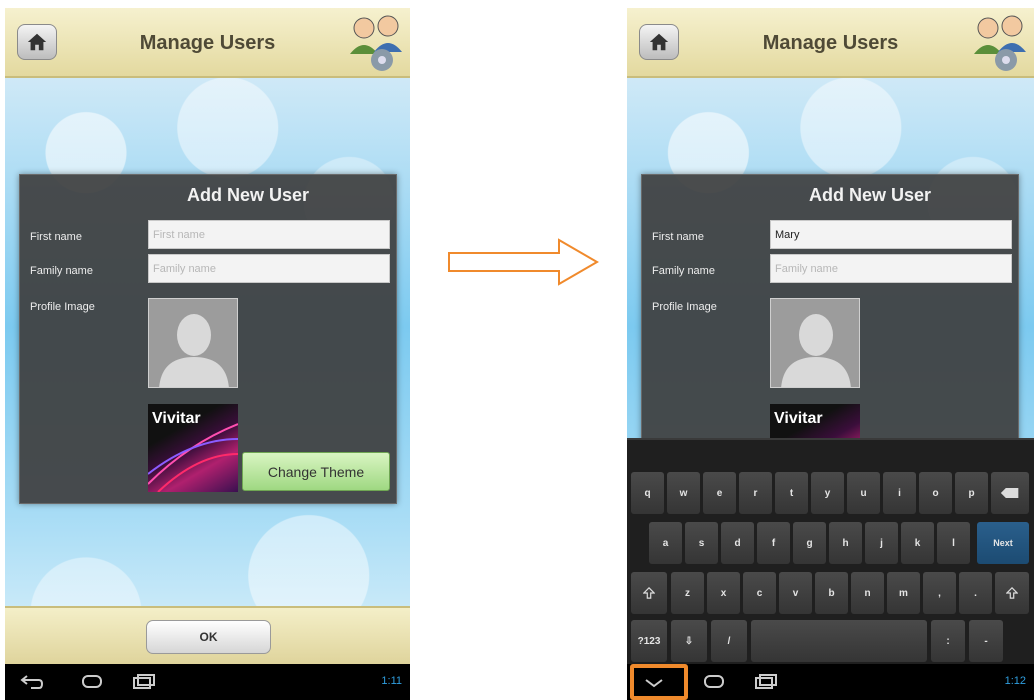 The image size is (1034, 700). I want to click on ok-button: OK, so click(208, 637).